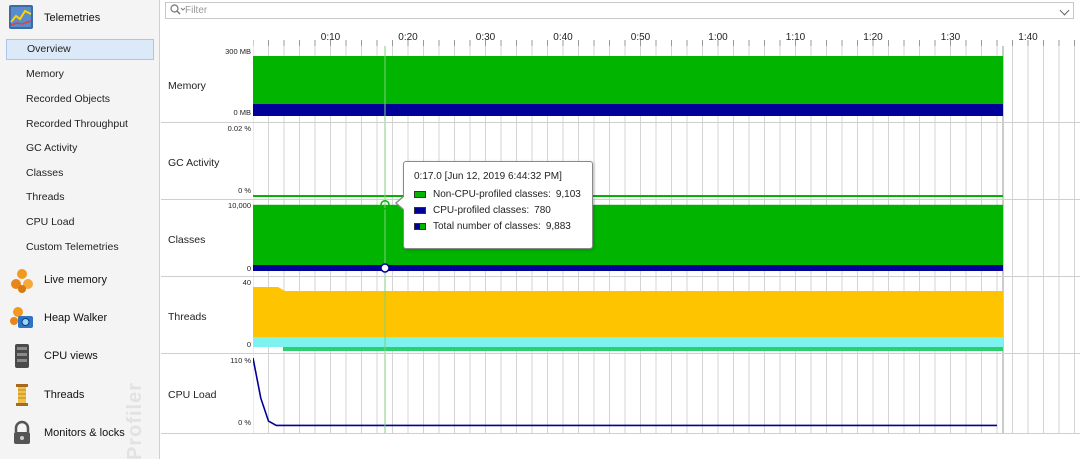 Image resolution: width=1080 pixels, height=459 pixels. What do you see at coordinates (1064, 10) in the screenshot?
I see `chevron-down-icon` at bounding box center [1064, 10].